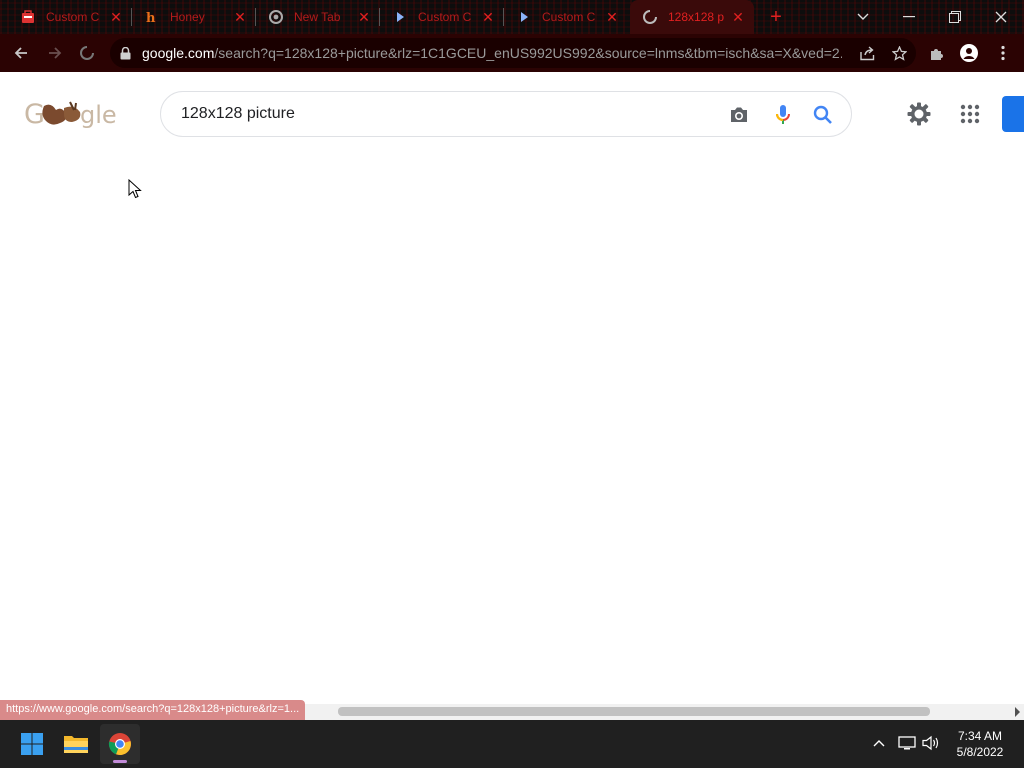 Image resolution: width=1024 pixels, height=768 pixels. I want to click on star-icon, so click(899, 53).